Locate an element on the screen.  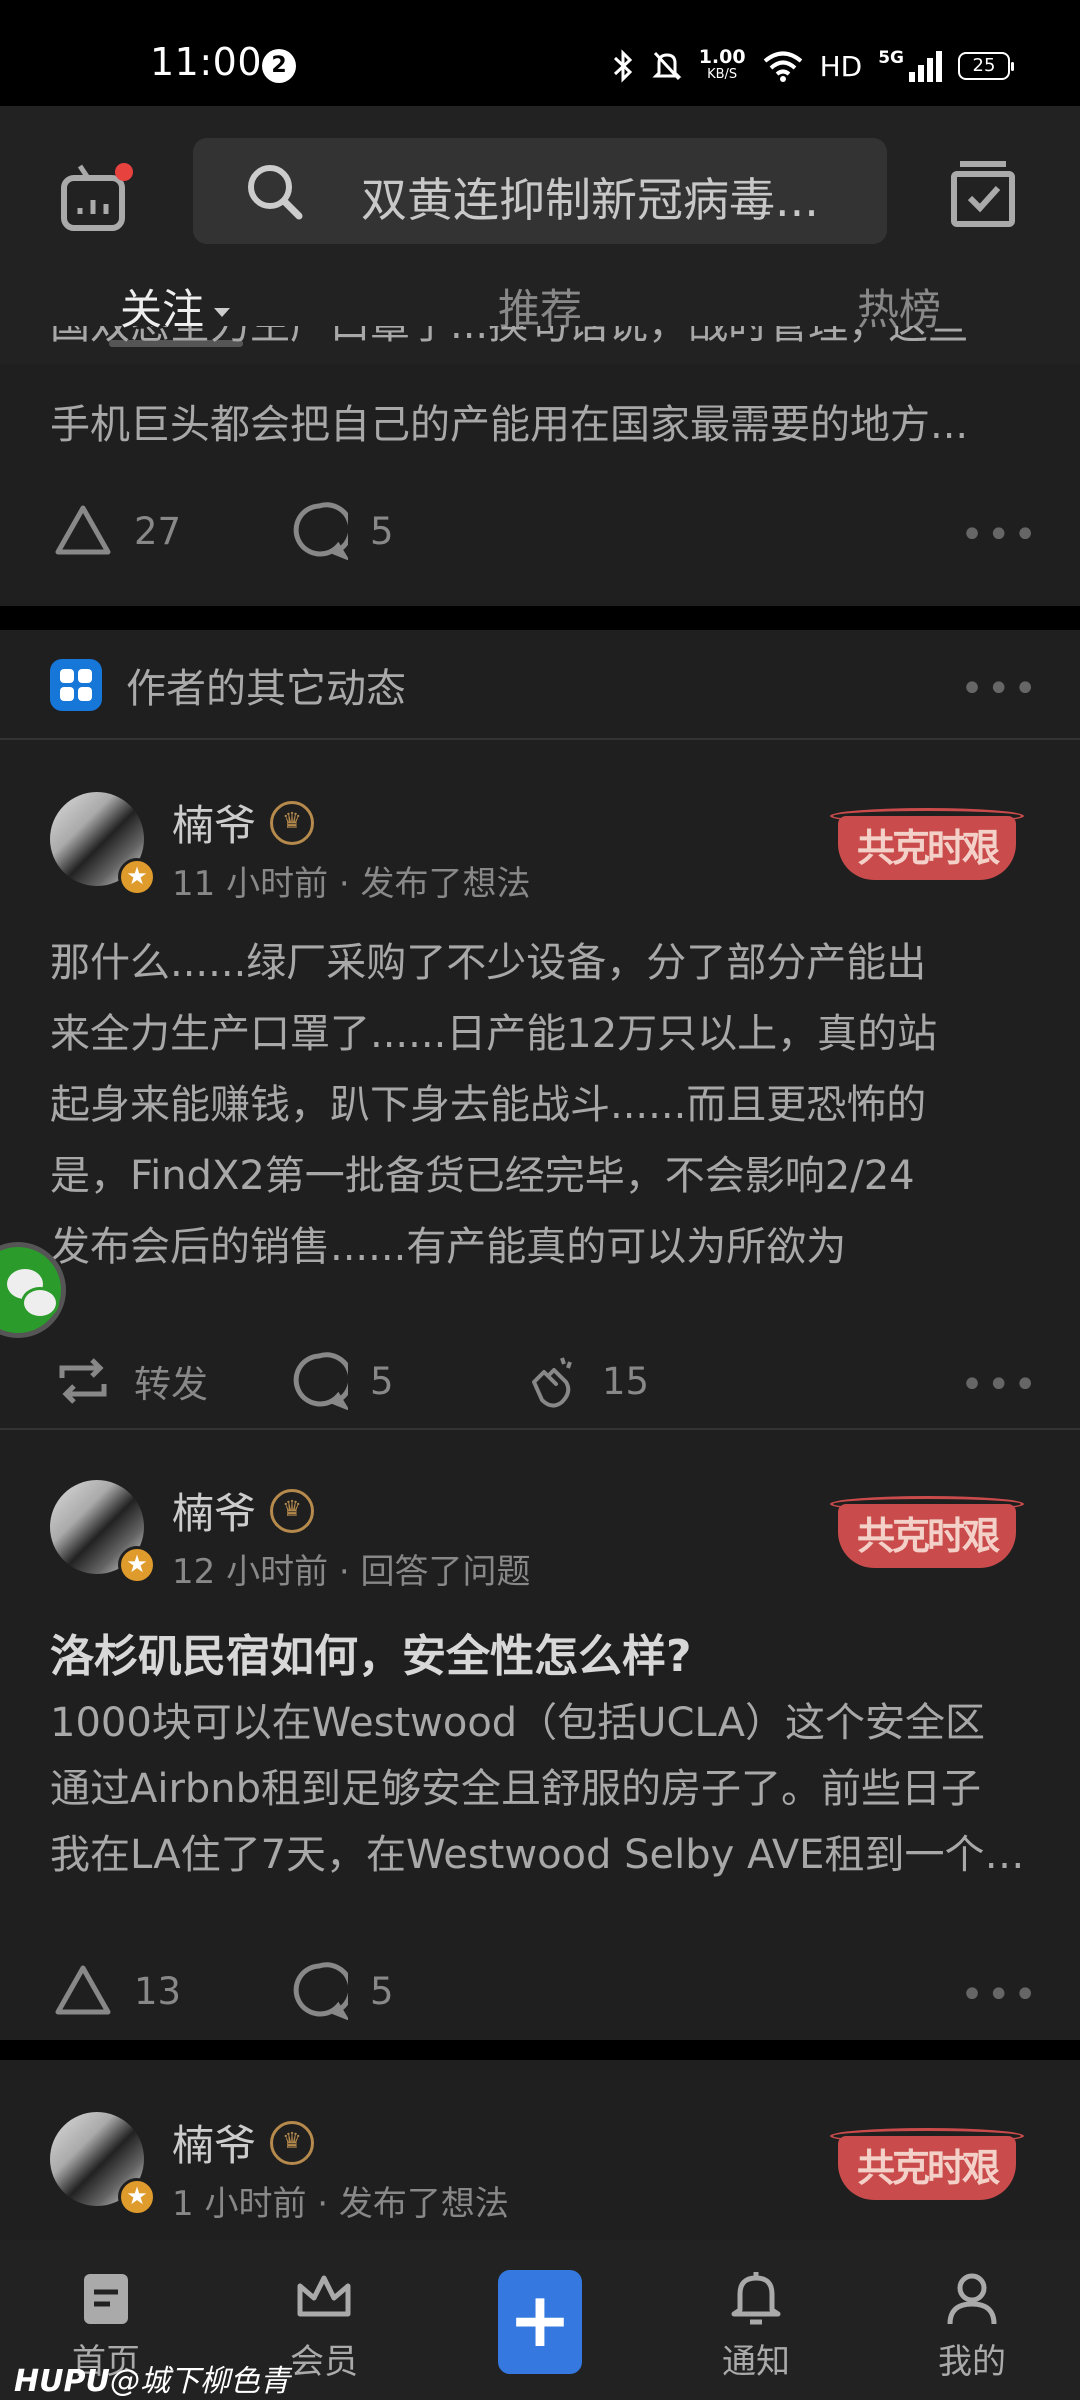
bell-icon is located at coordinates (756, 2298).